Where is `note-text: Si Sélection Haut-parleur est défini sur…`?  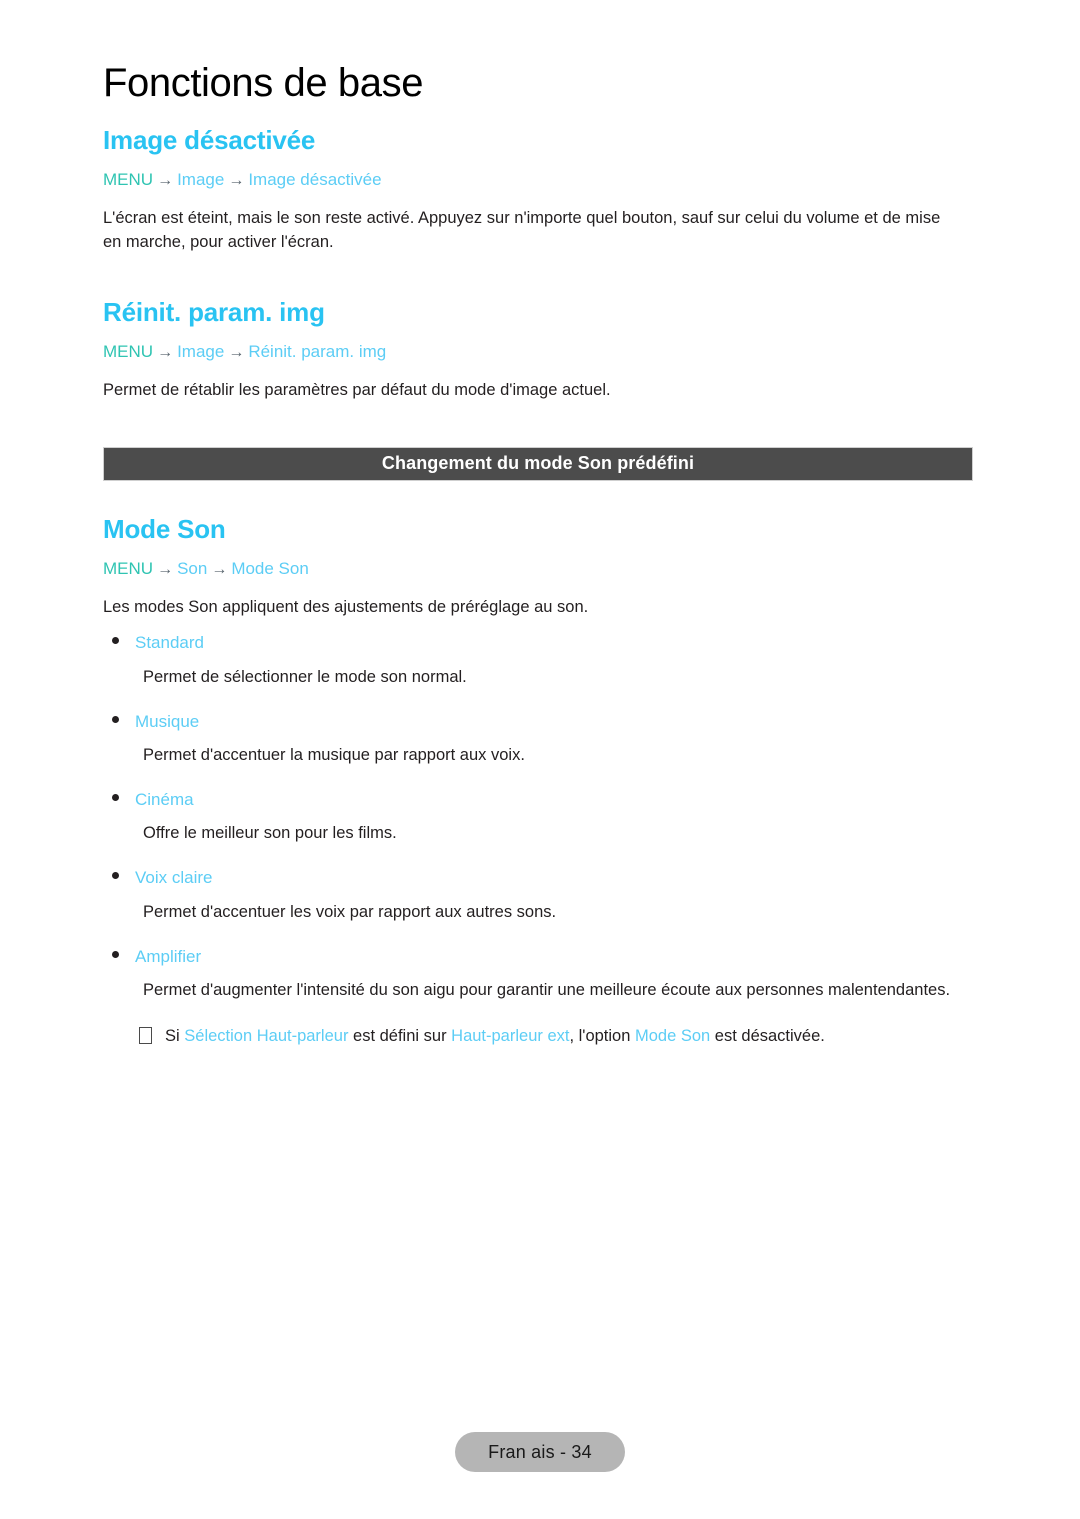
note-text: Si Sélection Haut-parleur est défini sur… is located at coordinates (495, 1037).